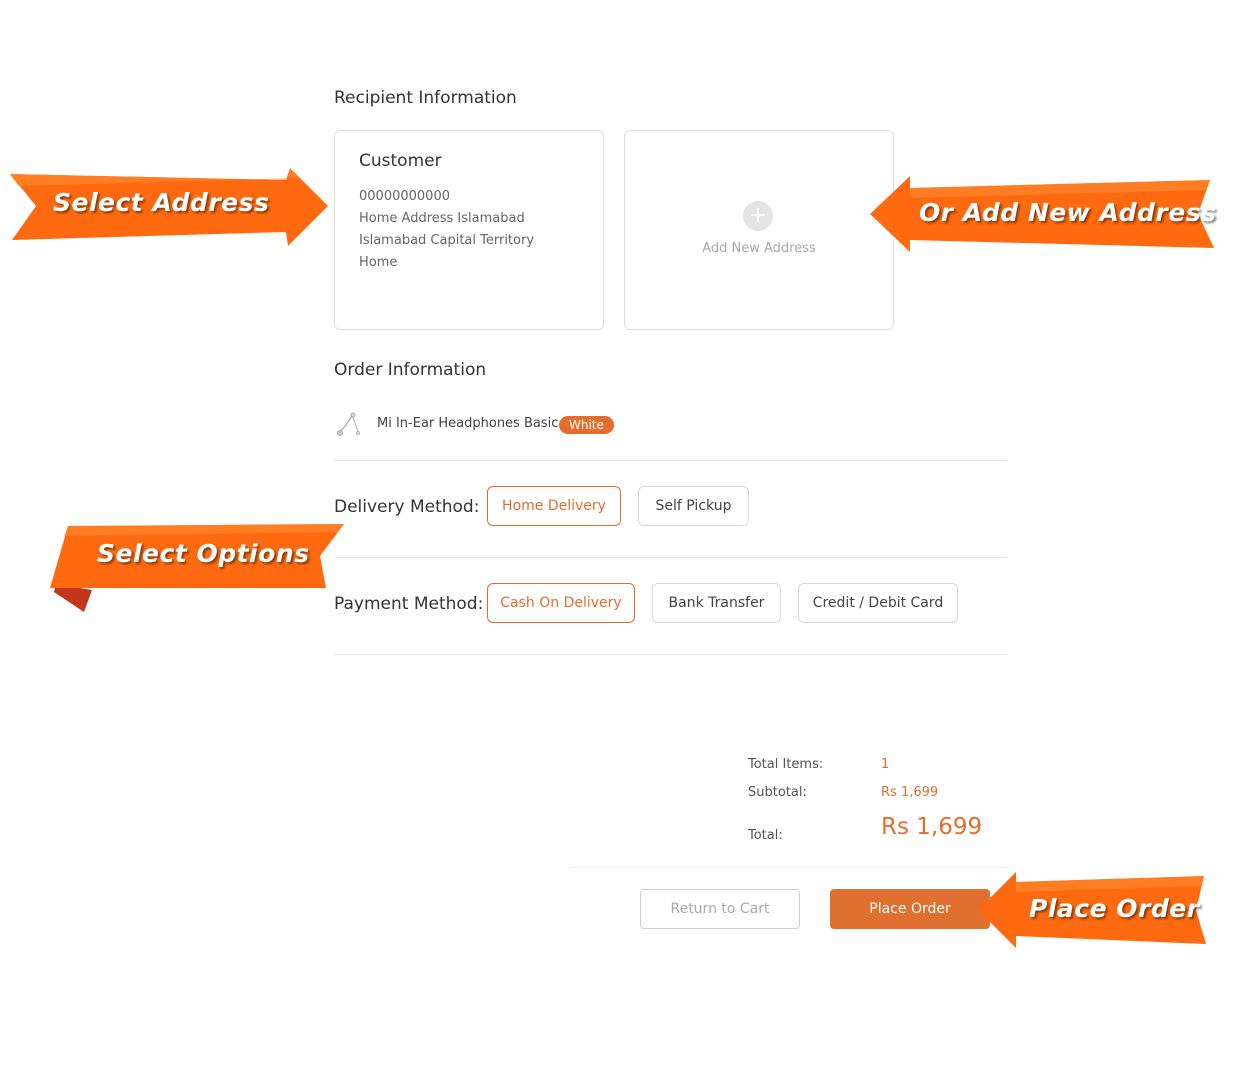  I want to click on total-label: Total:, so click(765, 835).